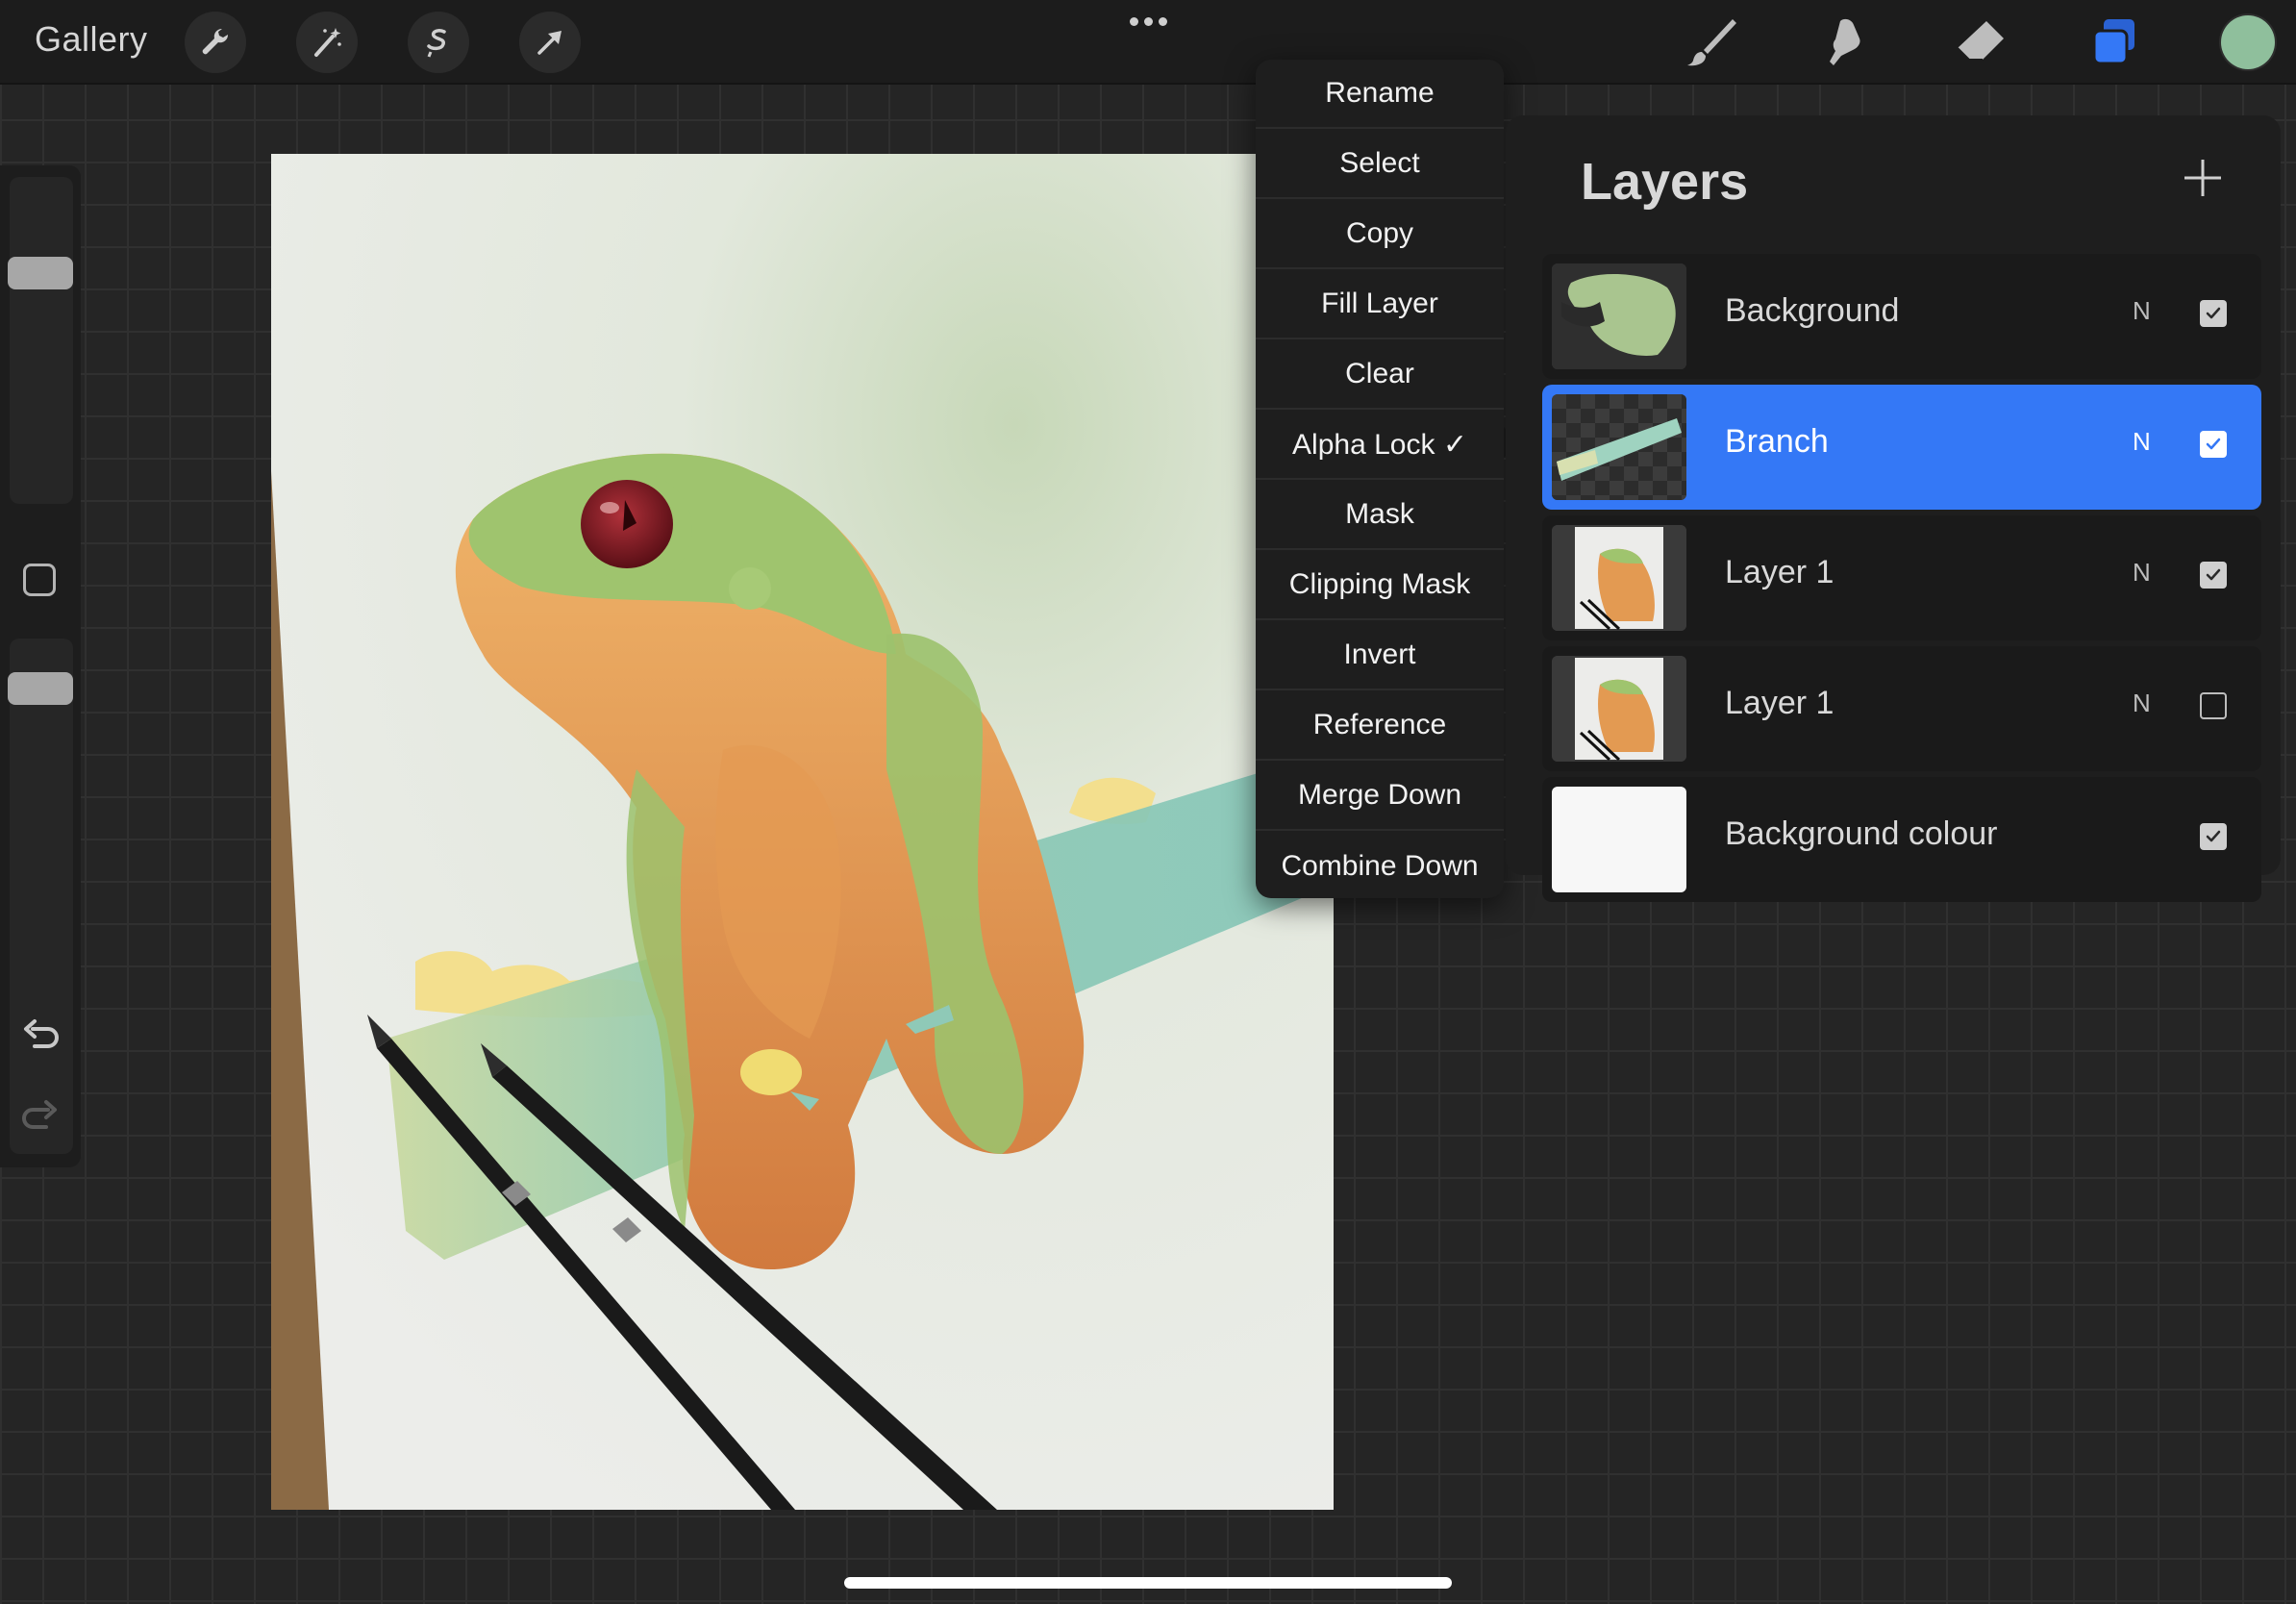 The image size is (2296, 1604). I want to click on opacity-slider, so click(40, 896).